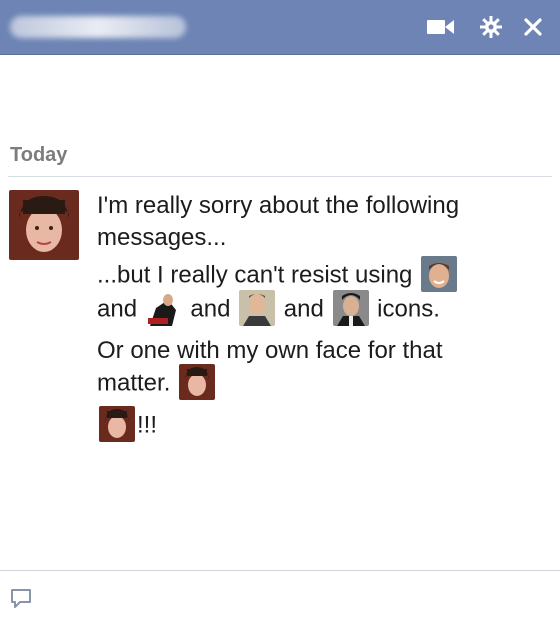  Describe the element at coordinates (280, 598) in the screenshot. I see `chat-footer` at that location.